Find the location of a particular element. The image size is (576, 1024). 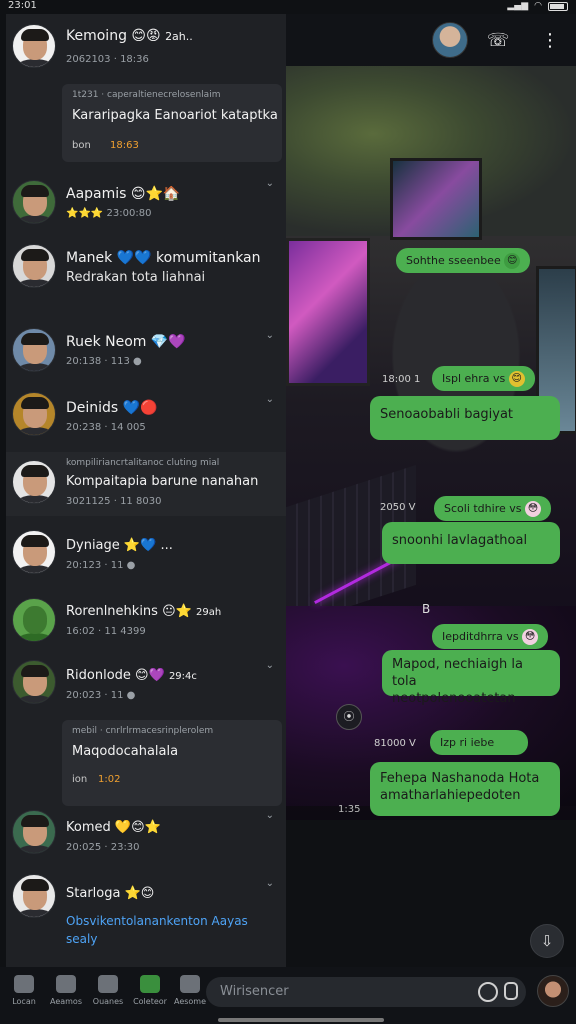

message-bubble: Sohthe sseenbee 😊 is located at coordinates (463, 260).